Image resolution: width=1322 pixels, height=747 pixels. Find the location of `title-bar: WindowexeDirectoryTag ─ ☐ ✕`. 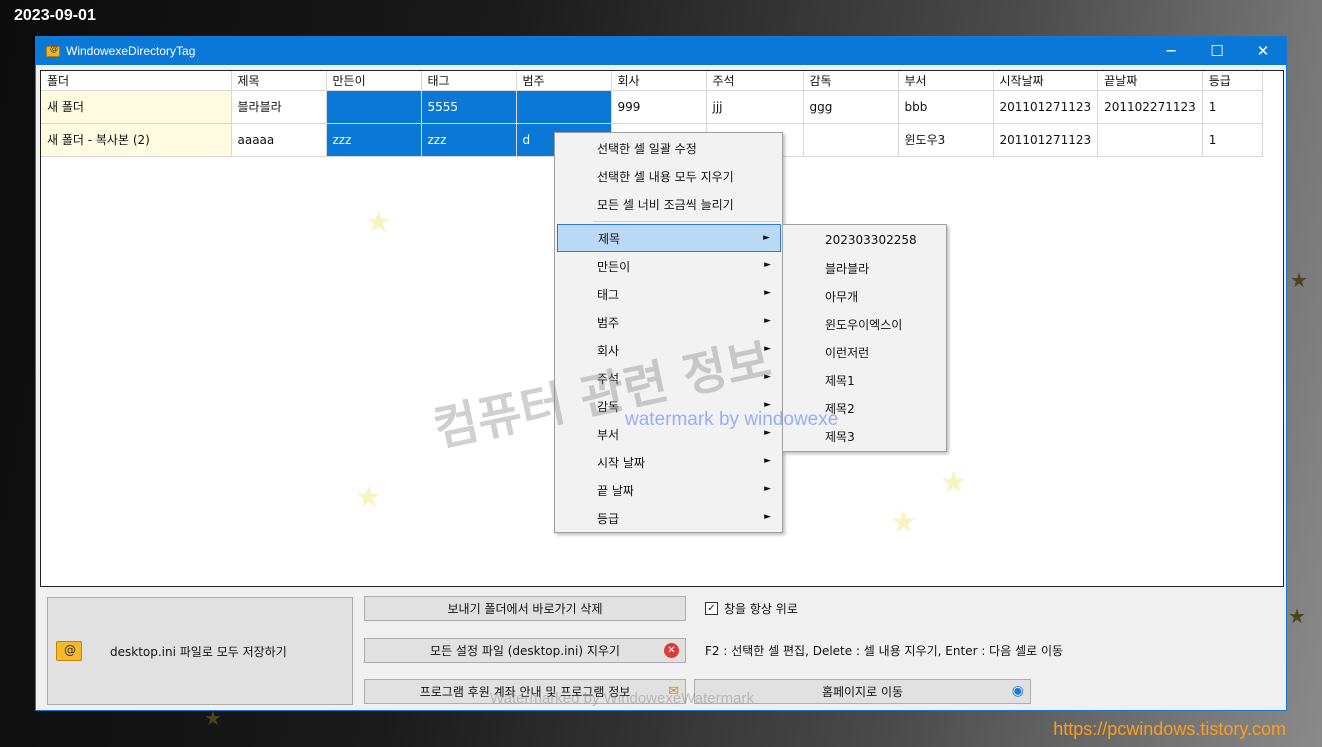

title-bar: WindowexeDirectoryTag ─ ☐ ✕ is located at coordinates (661, 51).